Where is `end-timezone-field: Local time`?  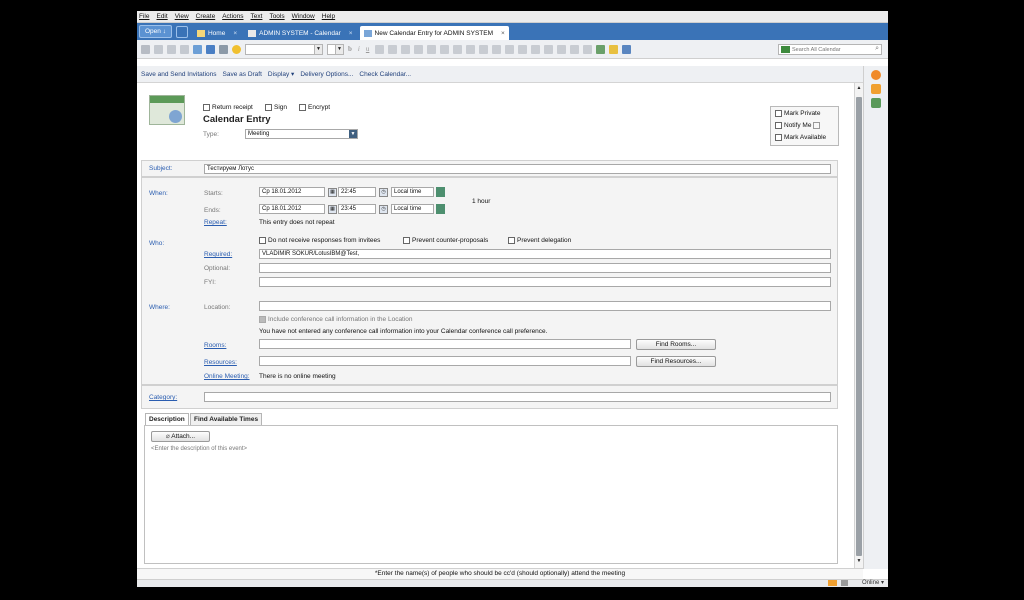 end-timezone-field: Local time is located at coordinates (412, 209).